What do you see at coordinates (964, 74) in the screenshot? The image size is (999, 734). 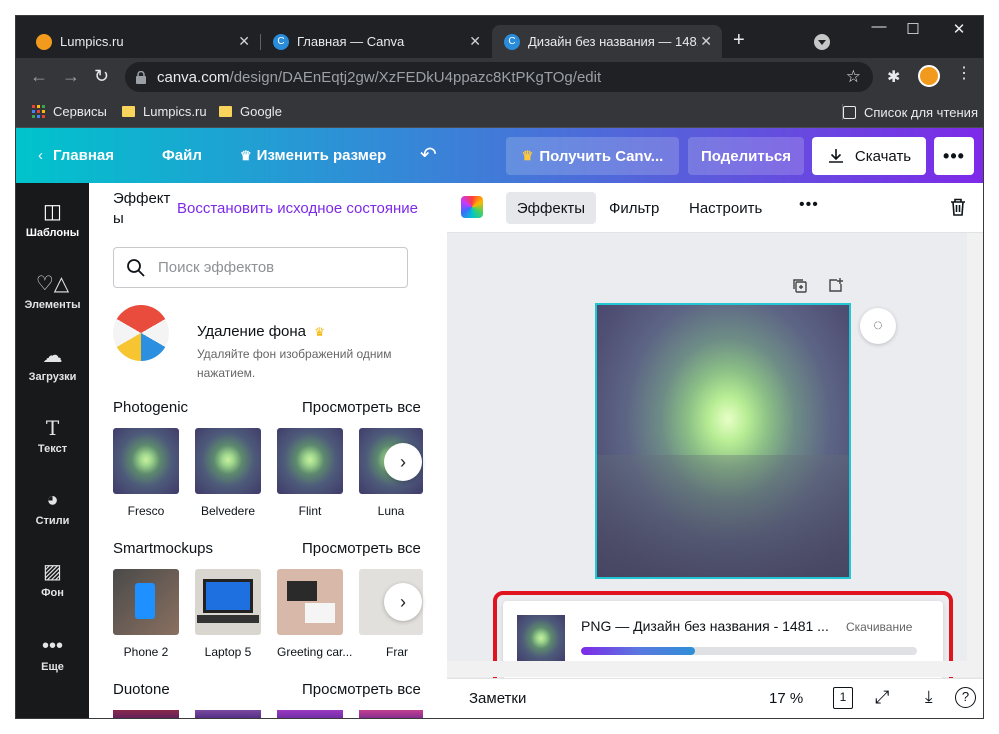 I see `browser-menu-icon: ⋮` at bounding box center [964, 74].